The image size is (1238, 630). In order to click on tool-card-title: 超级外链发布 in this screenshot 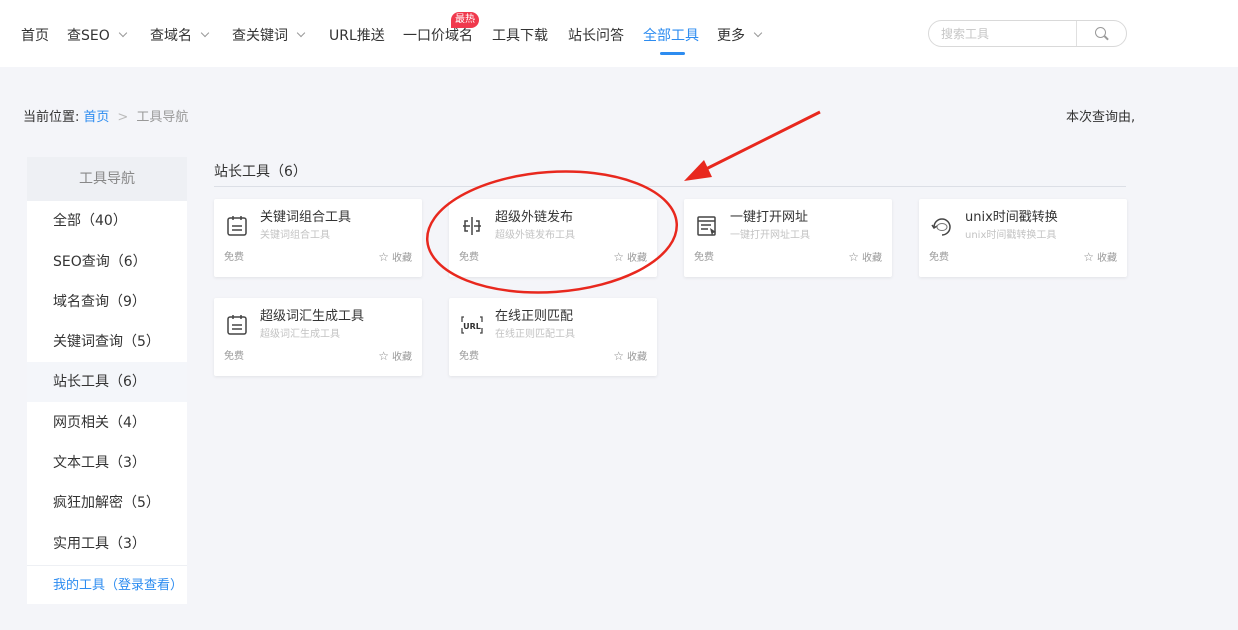, I will do `click(534, 218)`.